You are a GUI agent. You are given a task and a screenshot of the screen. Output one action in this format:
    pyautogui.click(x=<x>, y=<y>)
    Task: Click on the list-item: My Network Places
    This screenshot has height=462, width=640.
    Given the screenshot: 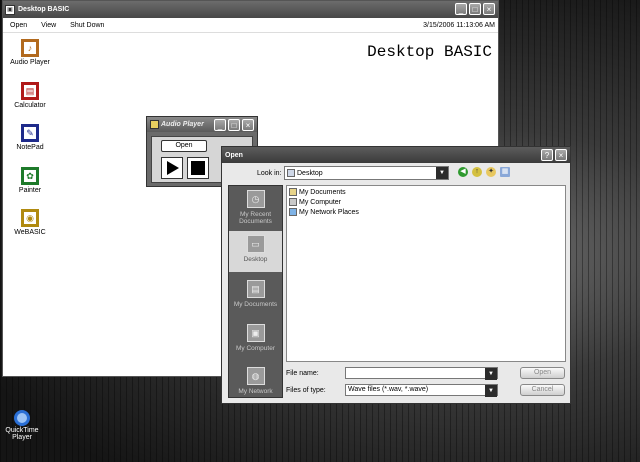 What is the action you would take?
    pyautogui.click(x=324, y=212)
    